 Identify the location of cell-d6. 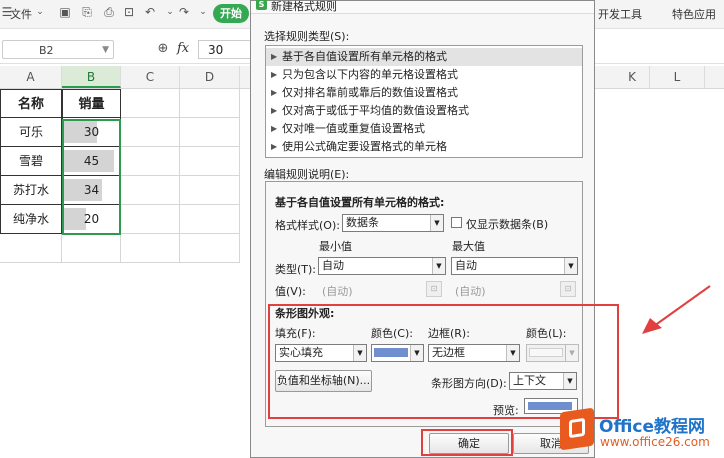
(210, 248).